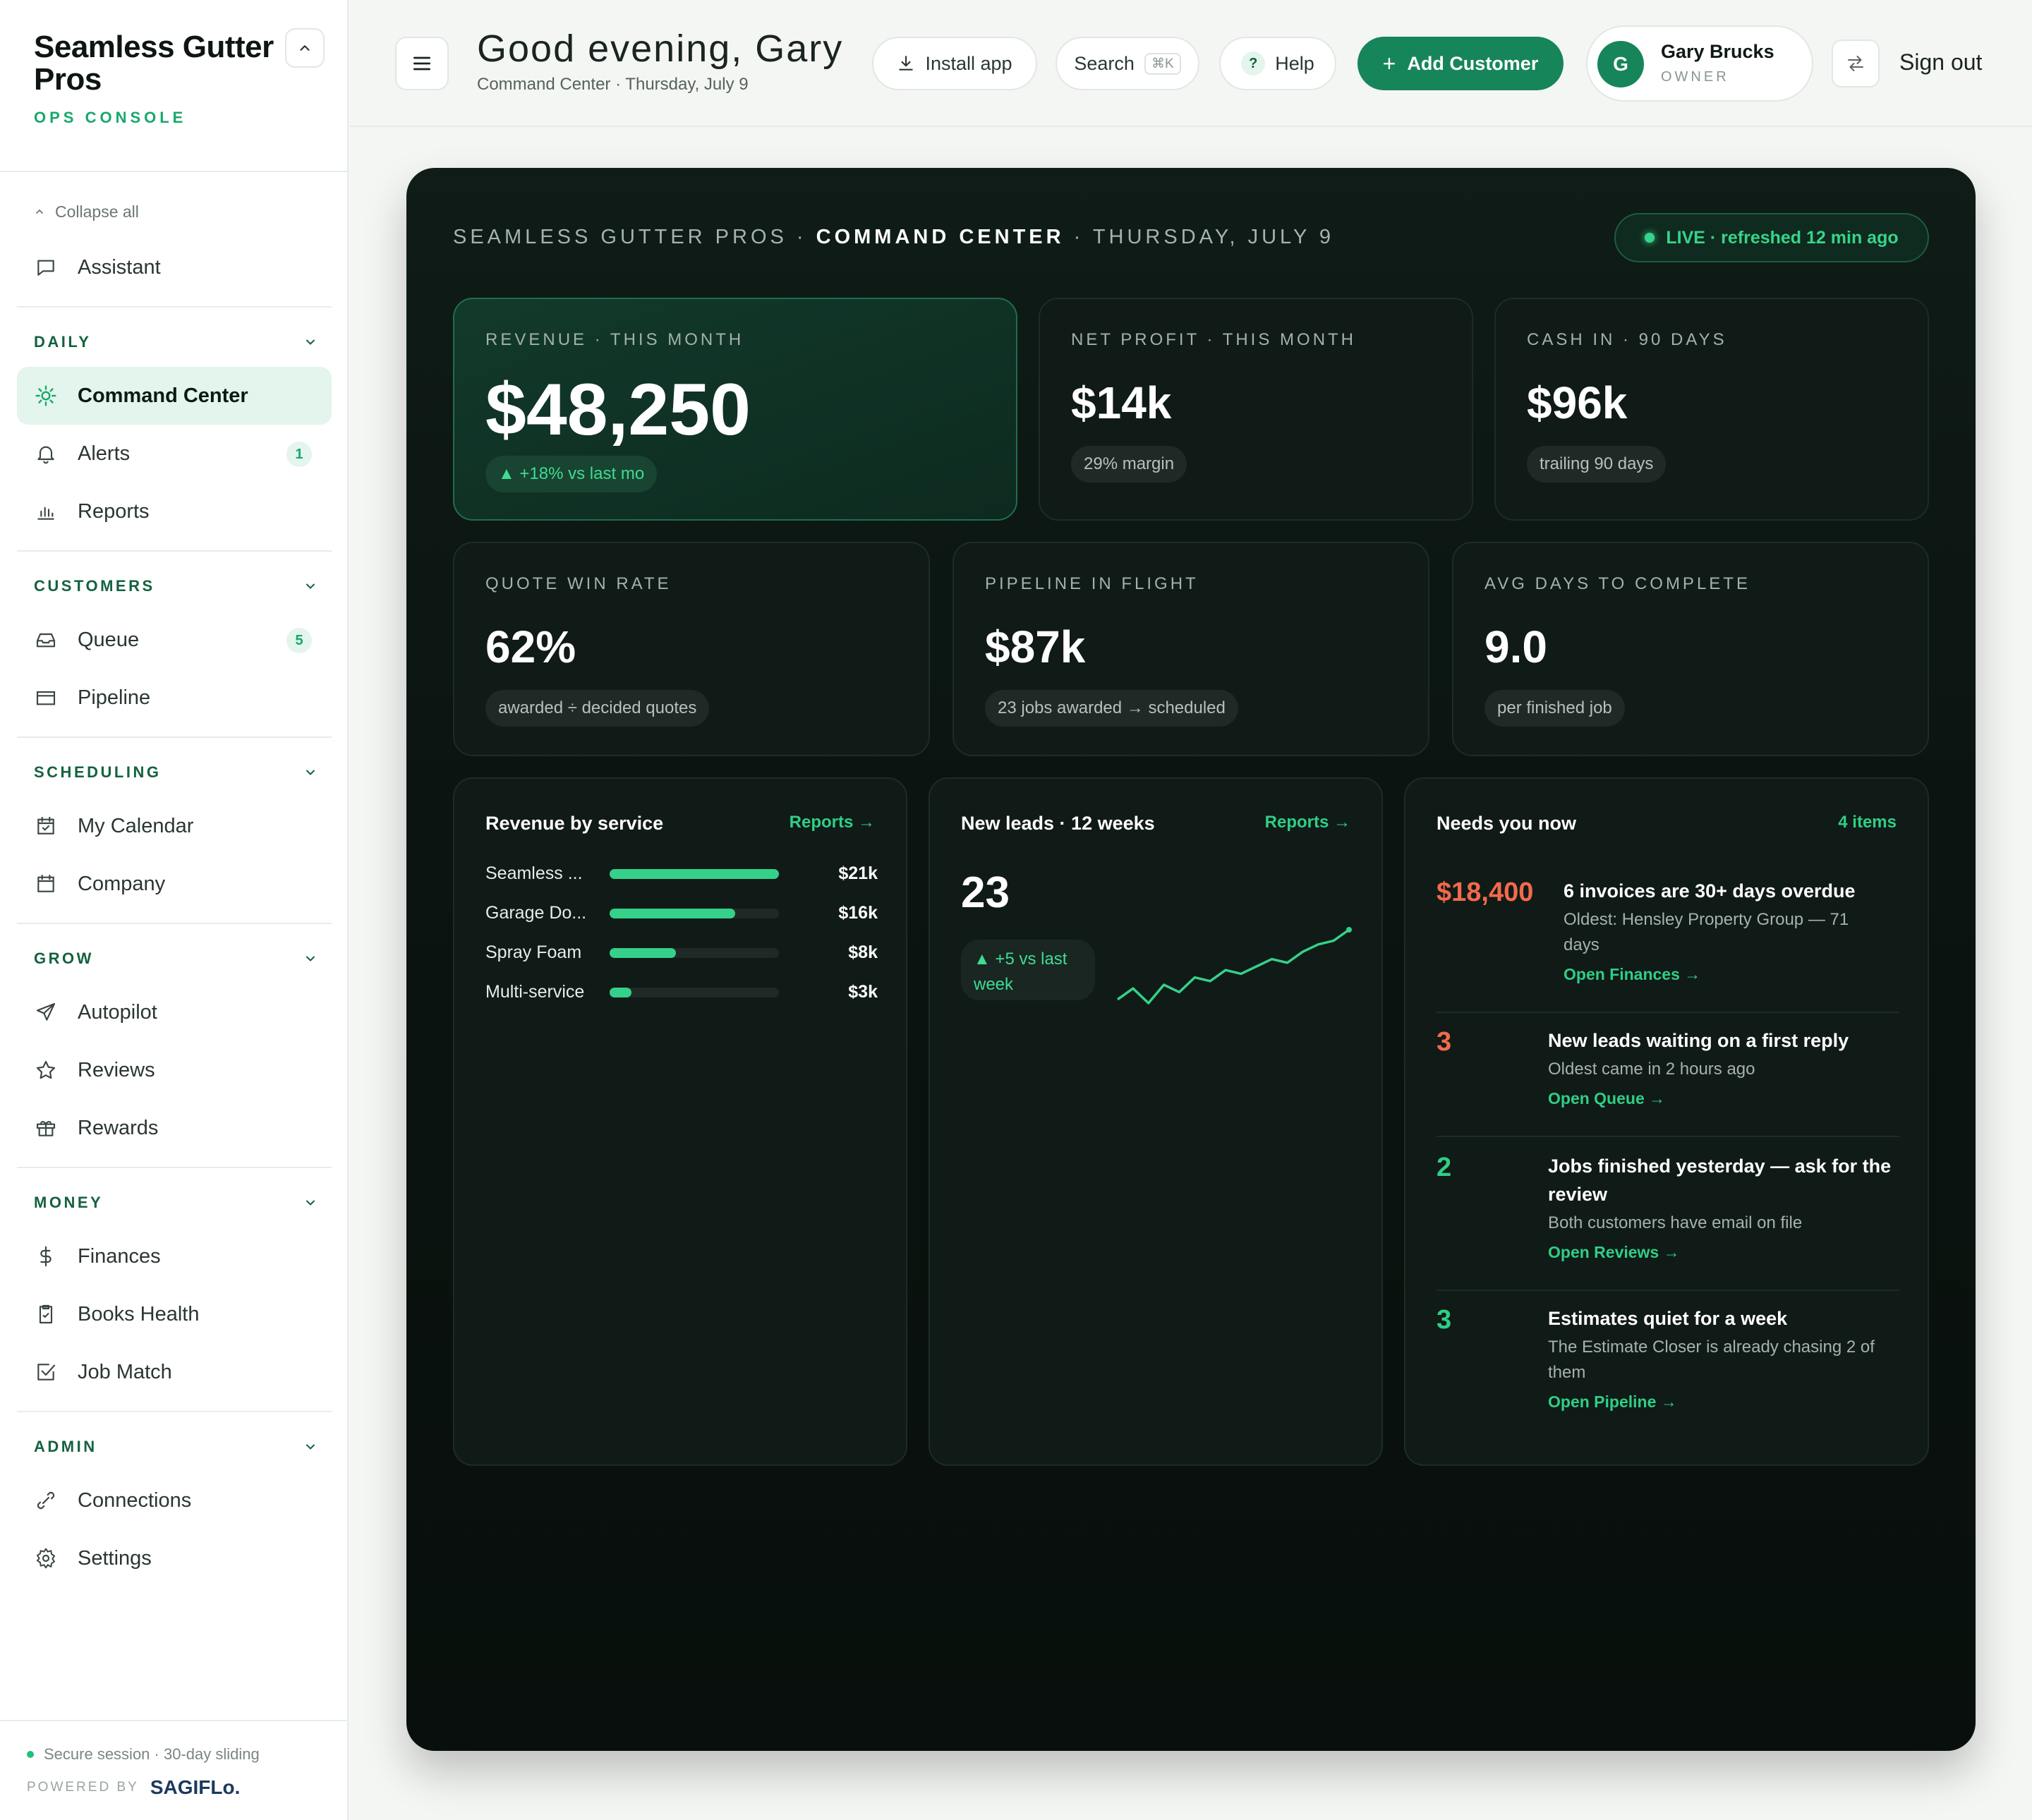  Describe the element at coordinates (174, 1256) in the screenshot. I see `sidebar-item-finances: Finances` at that location.